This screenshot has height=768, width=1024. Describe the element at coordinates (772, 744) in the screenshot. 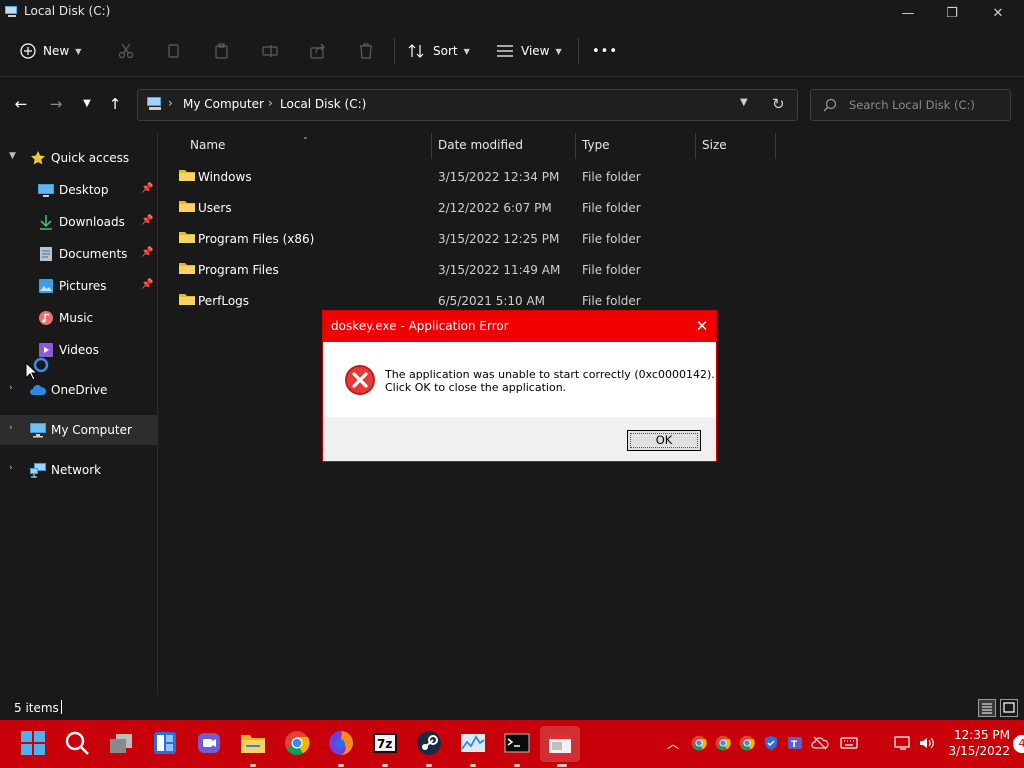

I see `security-shield-icon` at that location.